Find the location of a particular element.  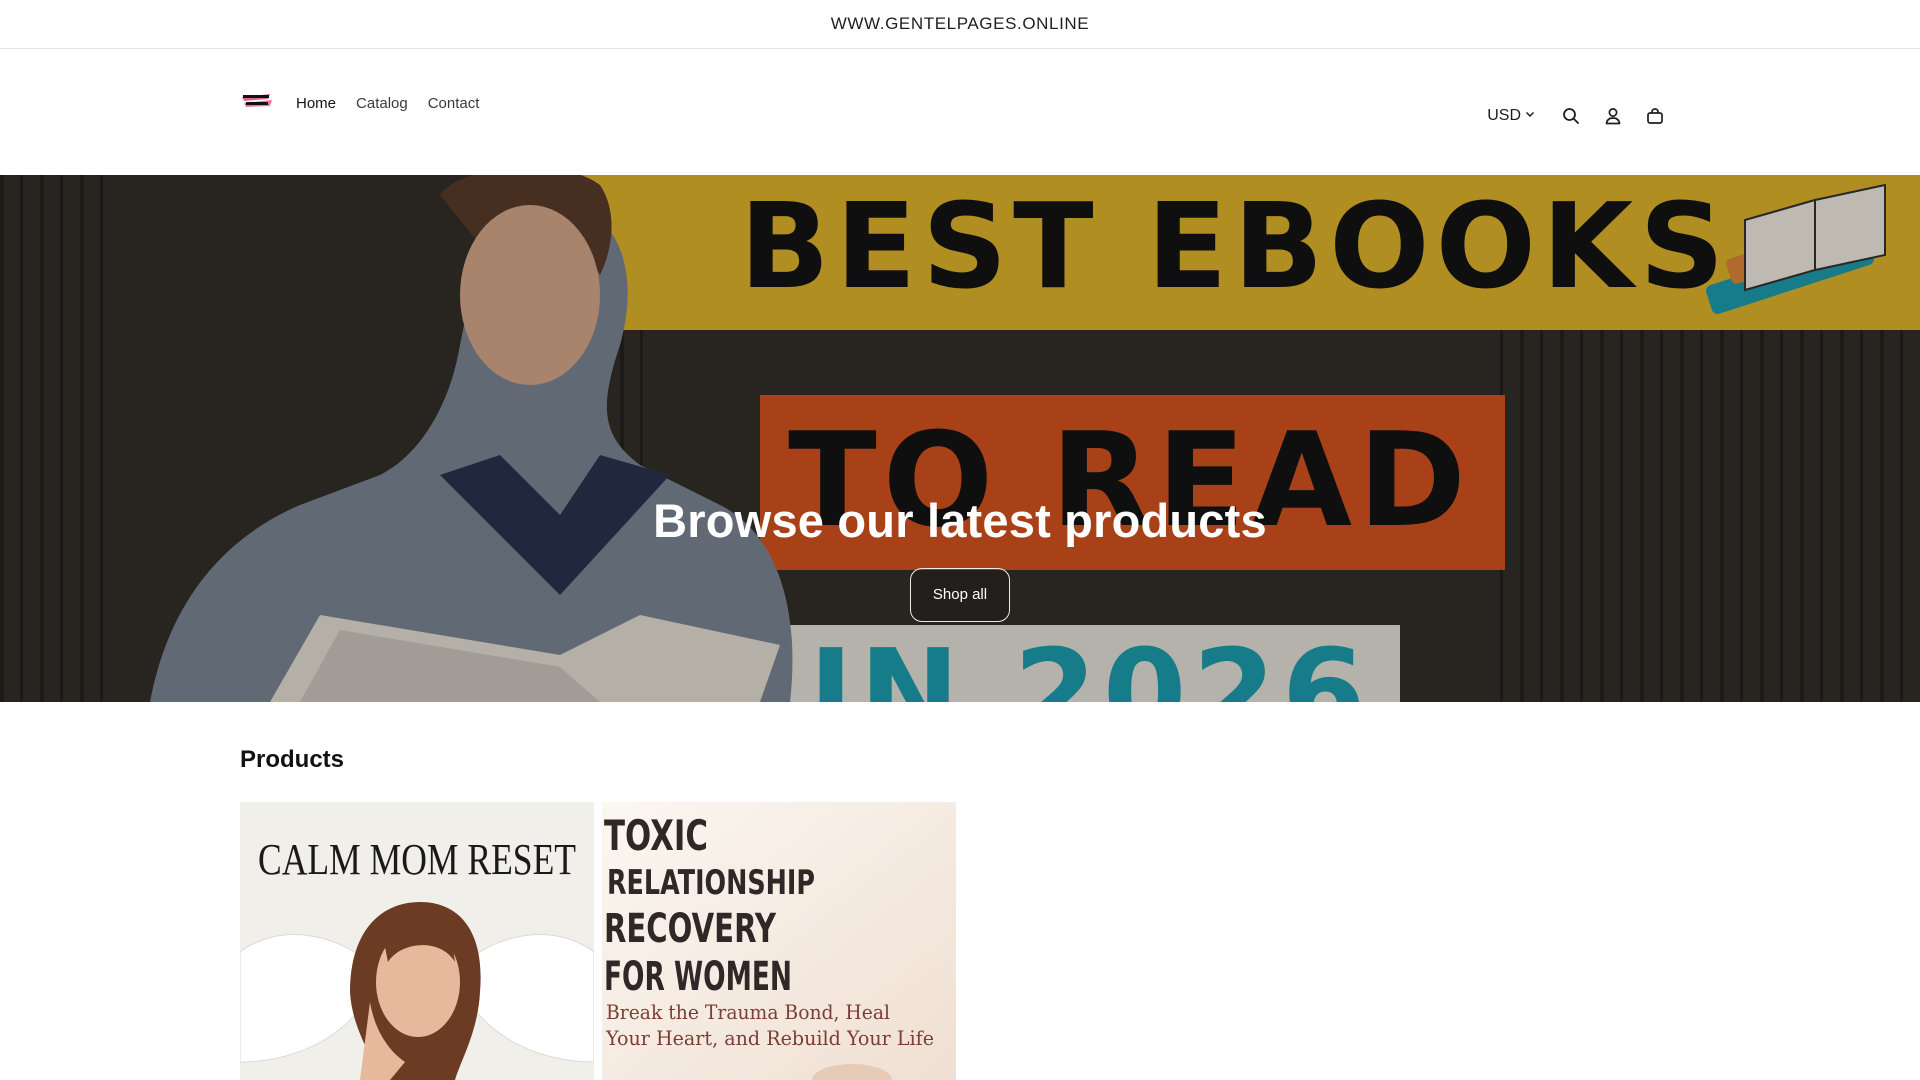

header-actions: USD is located at coordinates (1581, 116).